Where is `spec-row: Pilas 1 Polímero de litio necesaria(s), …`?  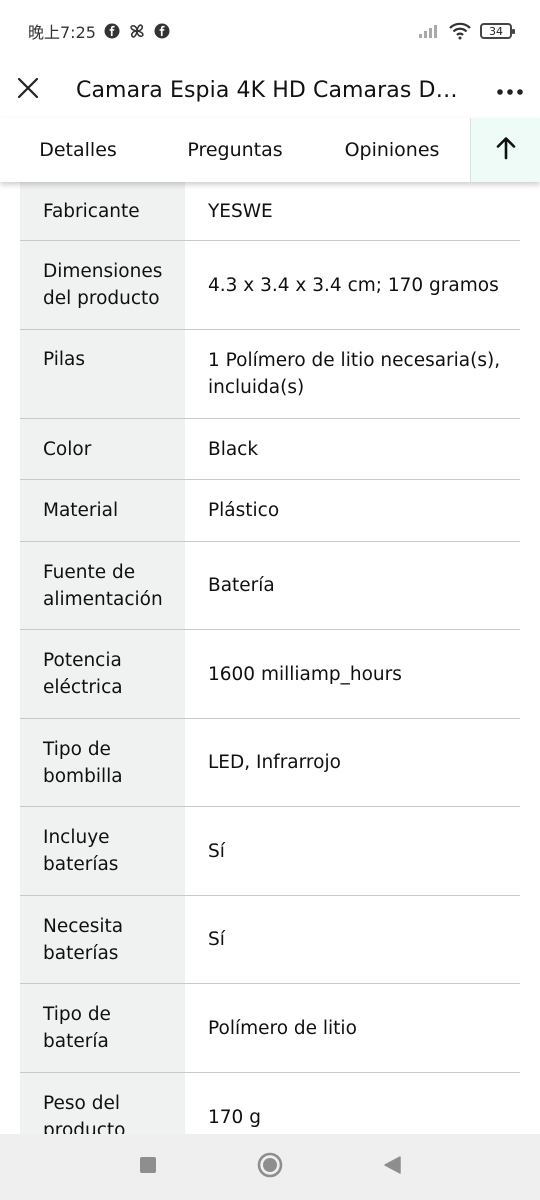 spec-row: Pilas 1 Polímero de litio necesaria(s), … is located at coordinates (270, 374).